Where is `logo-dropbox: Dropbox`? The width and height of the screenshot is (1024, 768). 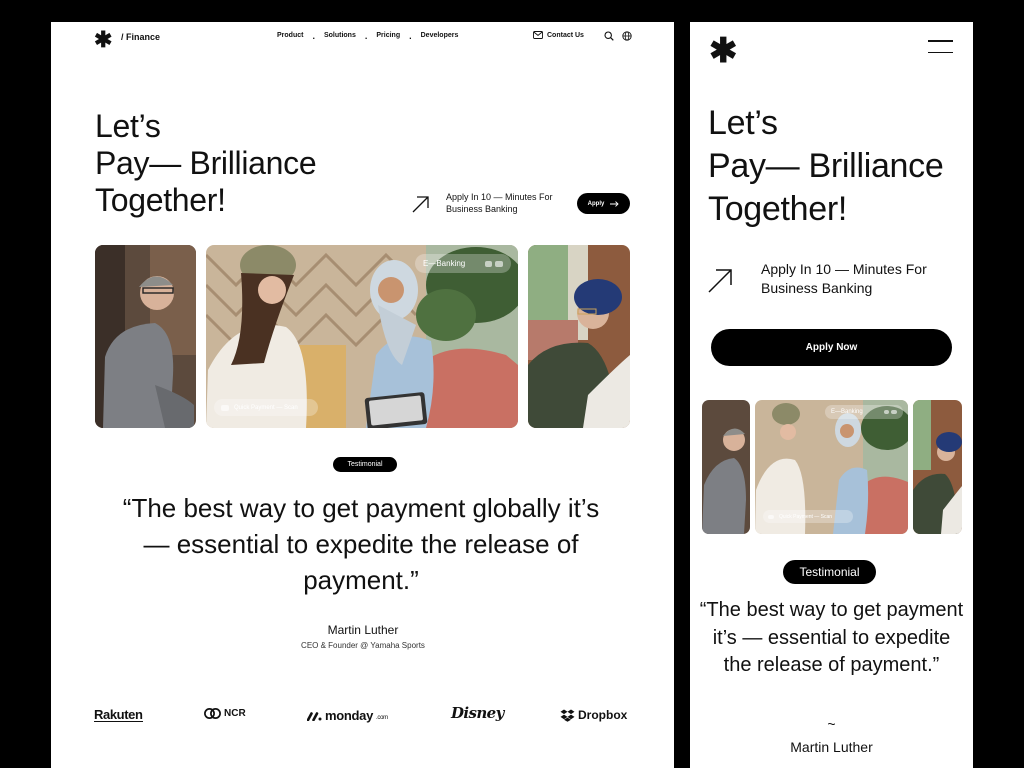
logo-dropbox: Dropbox is located at coordinates (593, 715).